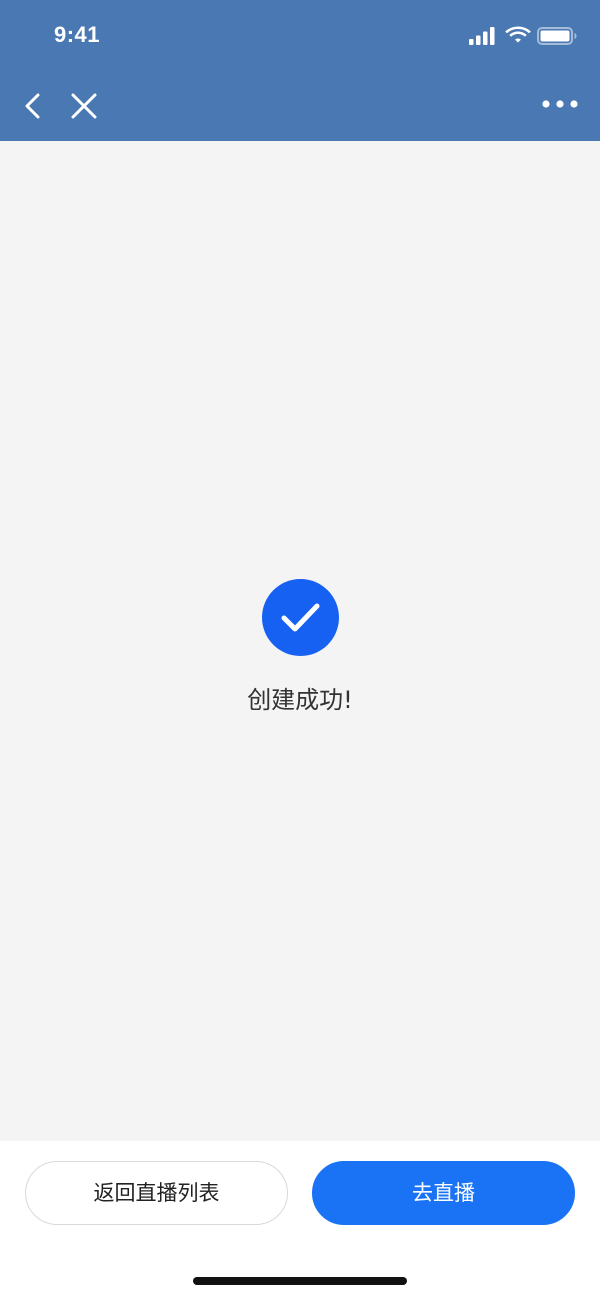 This screenshot has height=1299, width=600. Describe the element at coordinates (300, 39) in the screenshot. I see `status-bar: 9:41` at that location.